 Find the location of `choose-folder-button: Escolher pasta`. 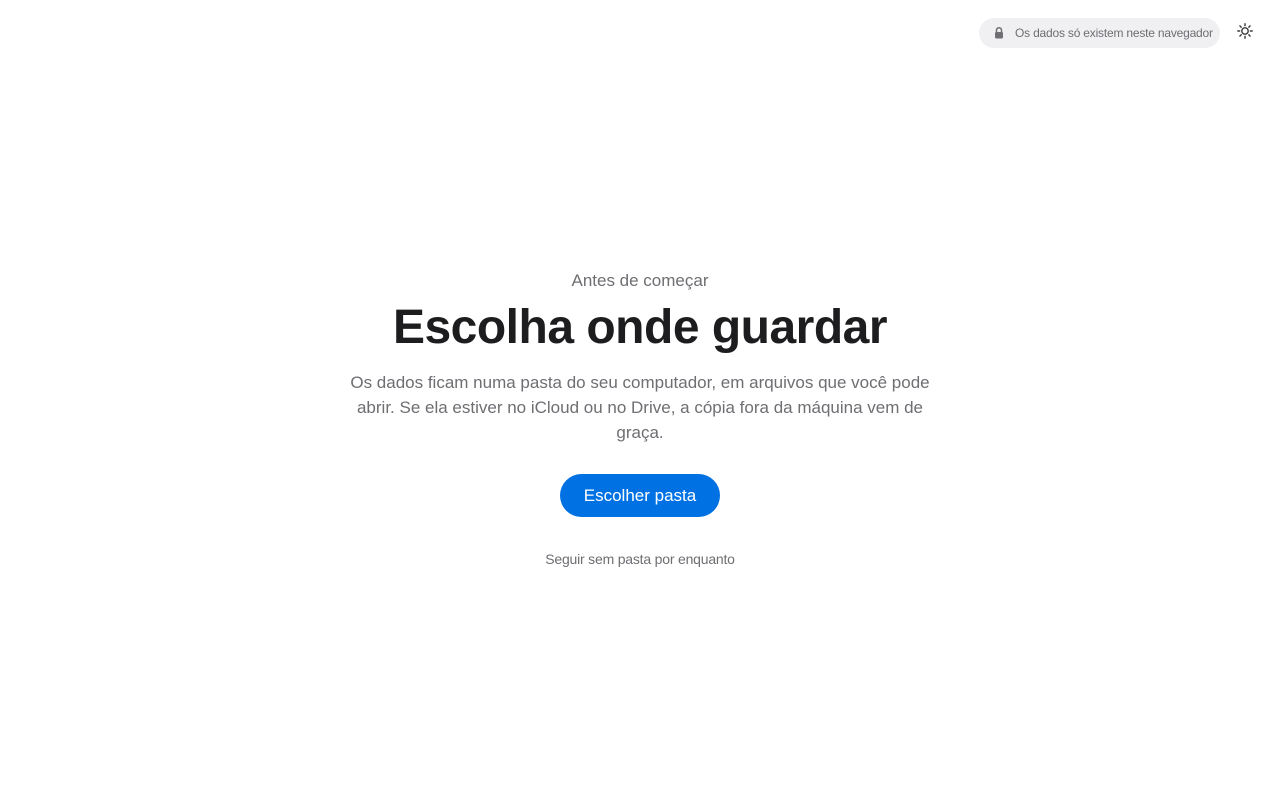

choose-folder-button: Escolher pasta is located at coordinates (640, 495).